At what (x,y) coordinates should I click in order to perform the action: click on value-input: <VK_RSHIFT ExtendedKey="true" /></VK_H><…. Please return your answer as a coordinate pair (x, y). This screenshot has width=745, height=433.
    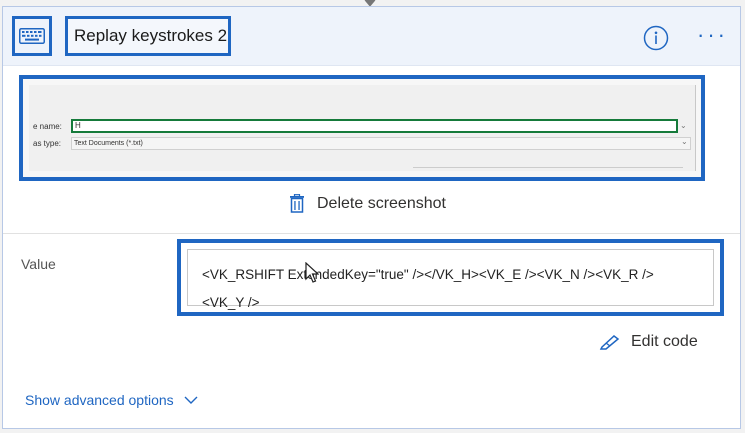
    Looking at the image, I should click on (450, 279).